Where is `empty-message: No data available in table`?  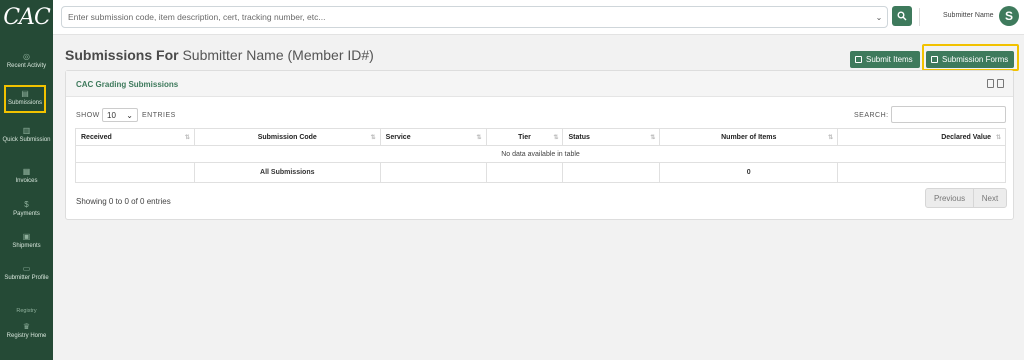 empty-message: No data available in table is located at coordinates (540, 154).